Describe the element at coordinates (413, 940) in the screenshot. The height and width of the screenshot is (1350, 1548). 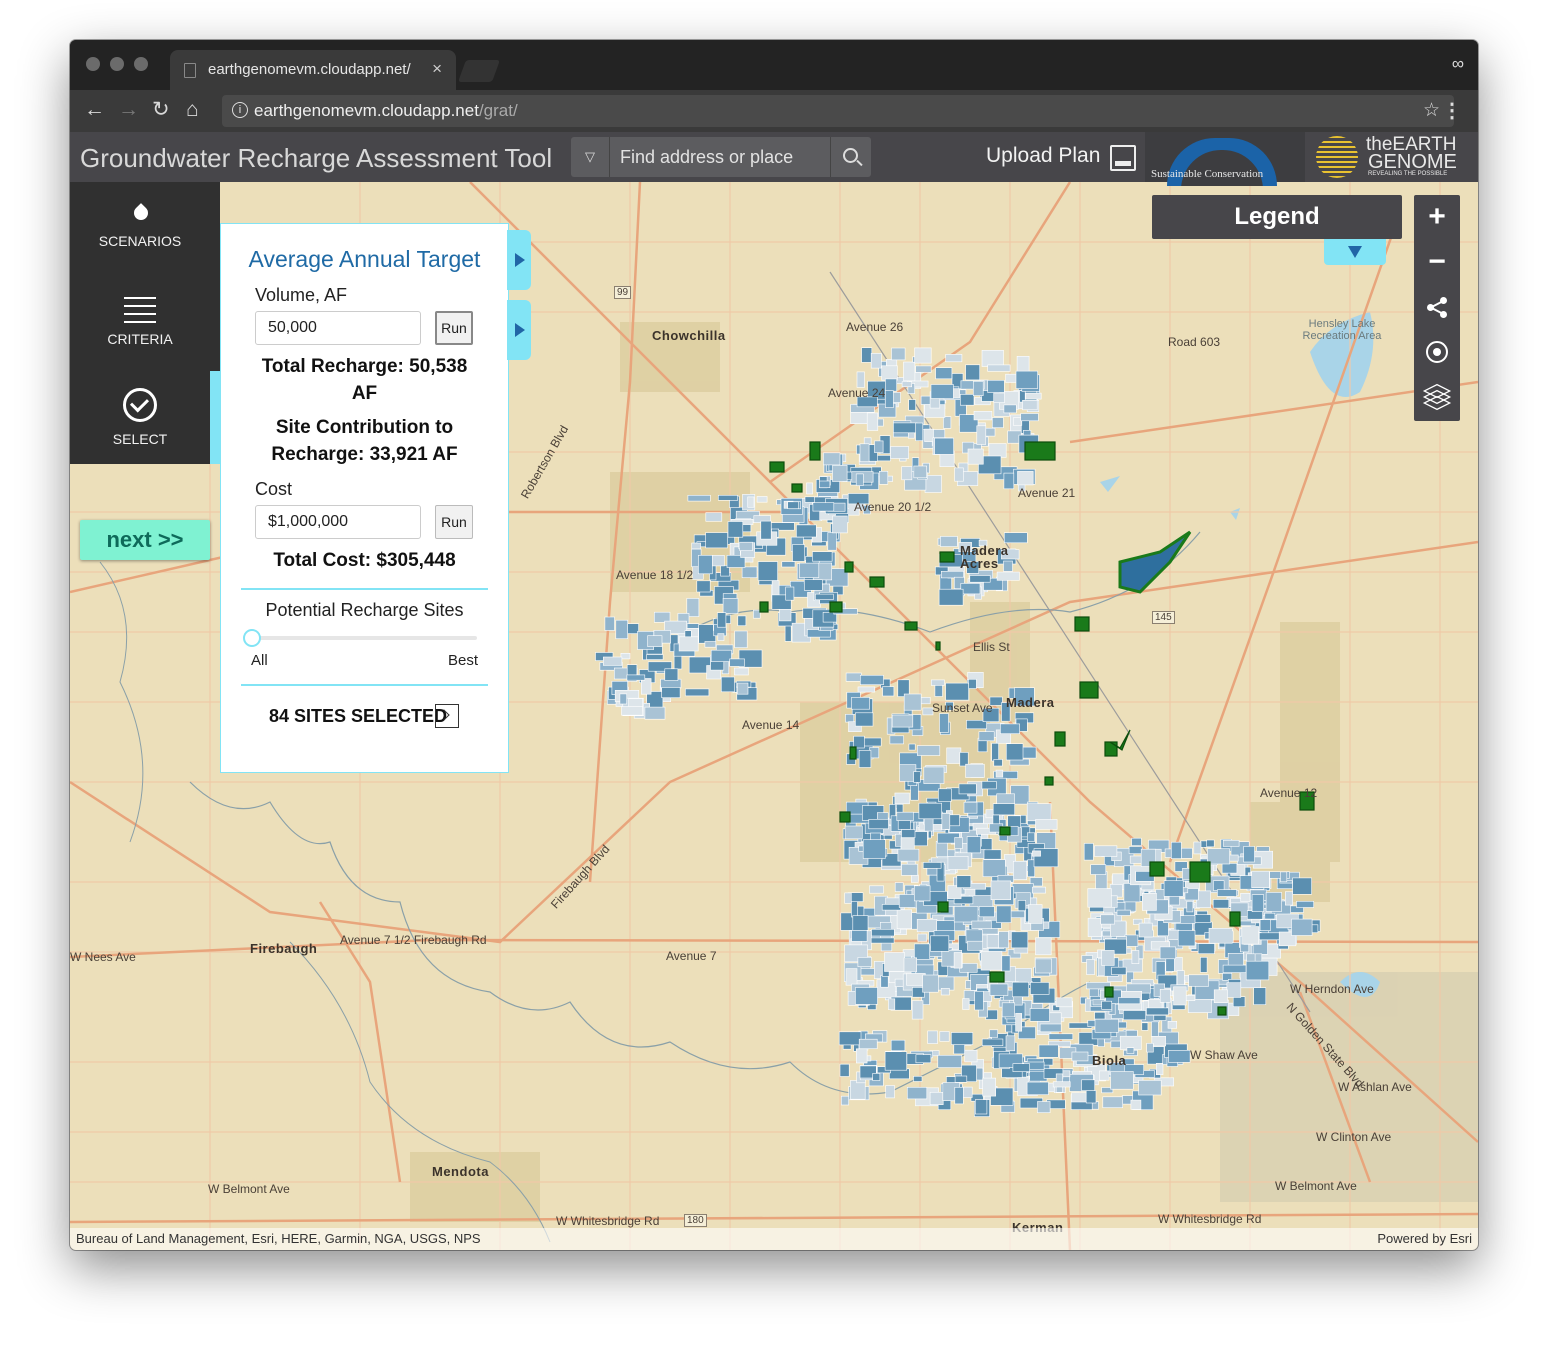
I see `map-label-avenue7half: Avenue 7 1/2 Firebaugh Rd` at that location.